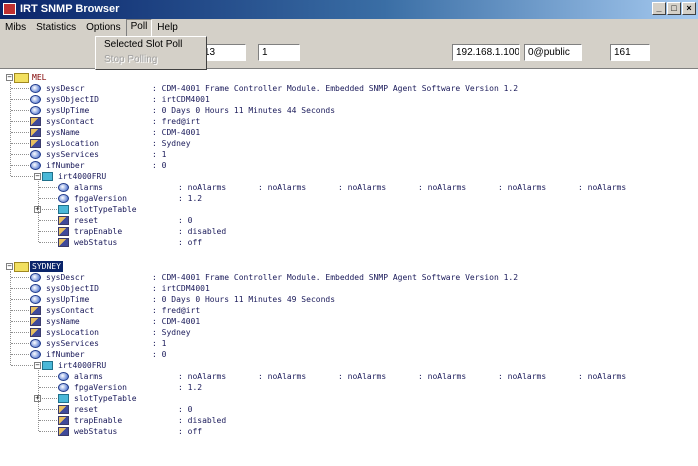 The image size is (698, 466). Describe the element at coordinates (159, 354) in the screenshot. I see `attribute-value: : 0` at that location.